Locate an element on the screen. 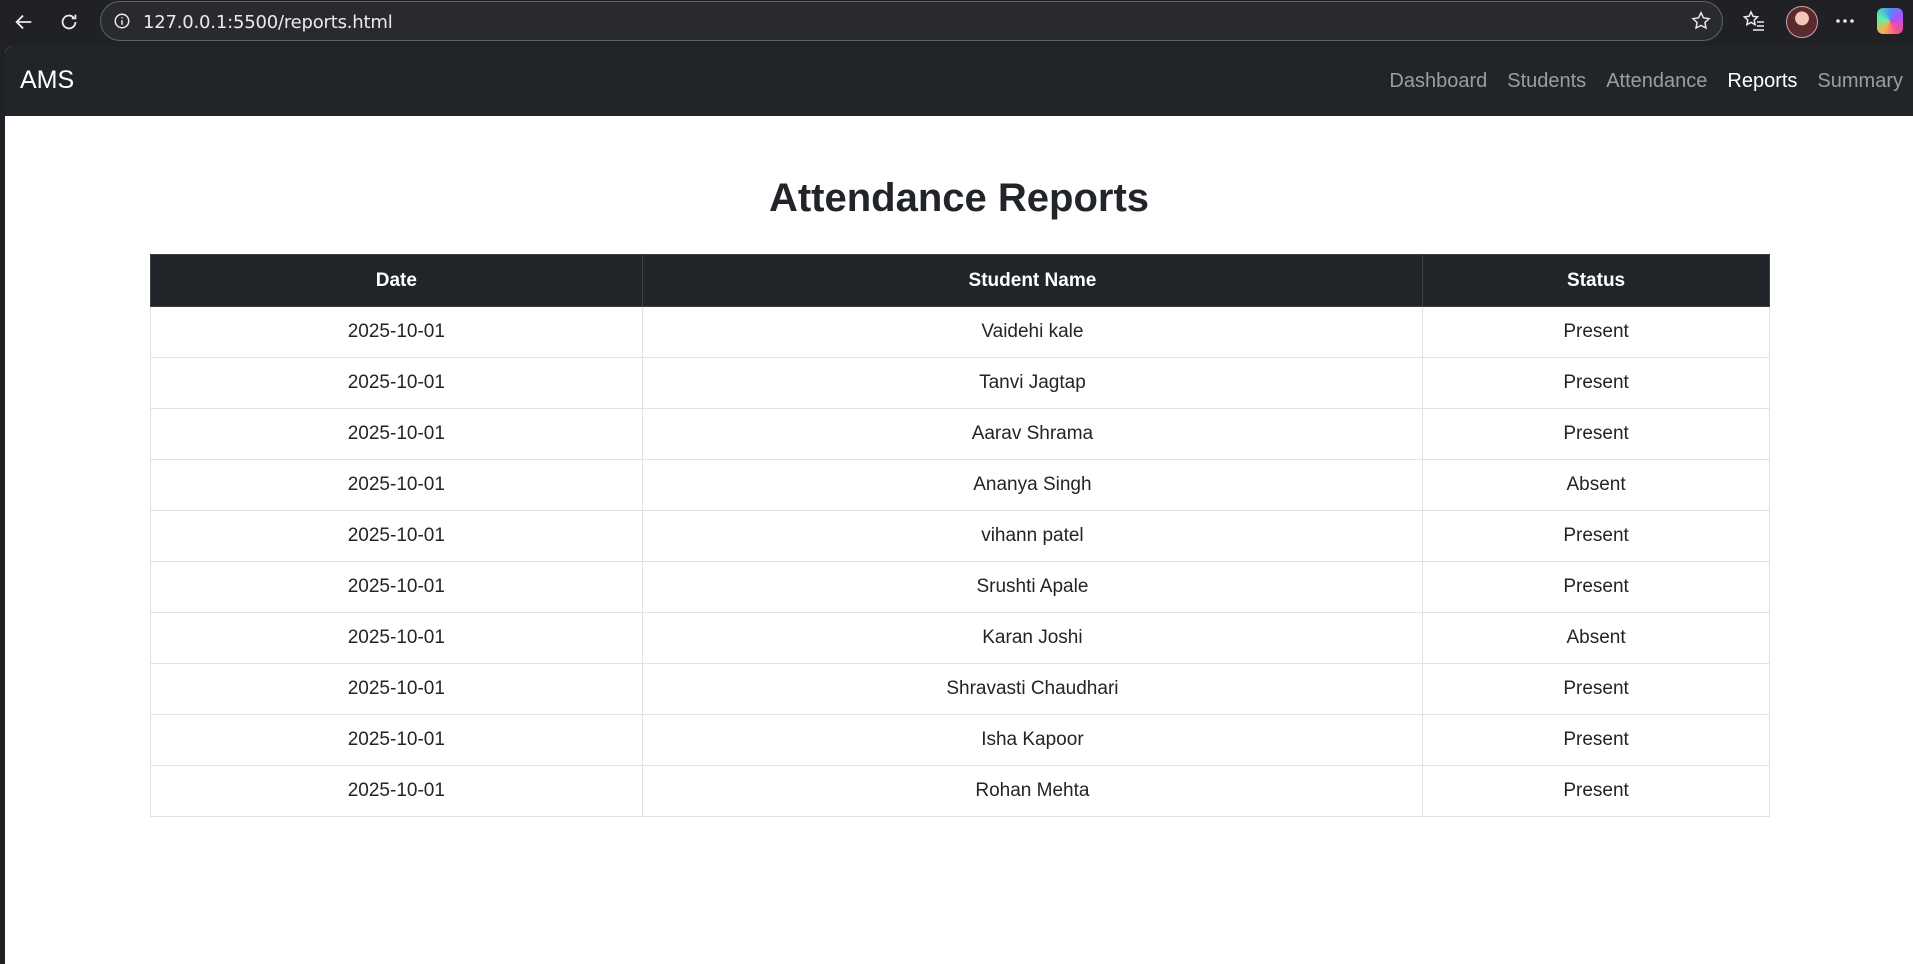  table-row: 2025-10-01 vihann patel Present is located at coordinates (960, 536).